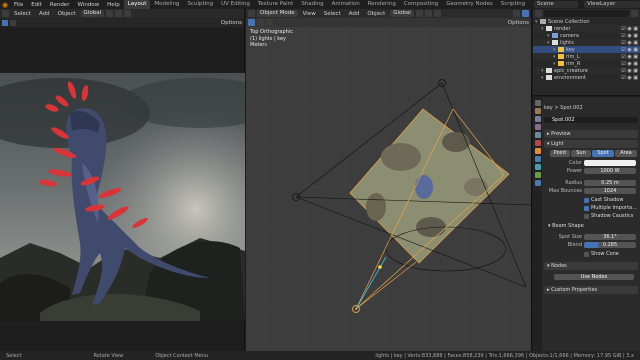 The height and width of the screenshot is (360, 640). I want to click on render-tab-icon, so click(537, 111).